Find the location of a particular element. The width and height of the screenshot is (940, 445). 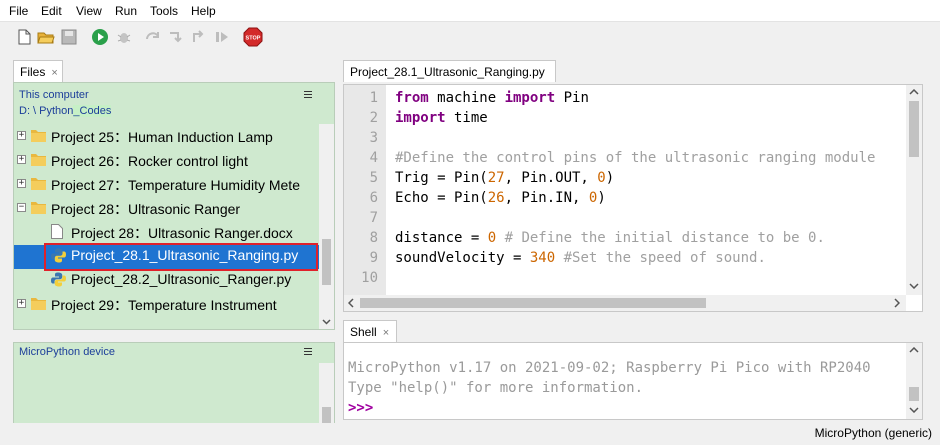

tree-item-label: Project 28：Ultrasonic Ranger is located at coordinates (146, 209).